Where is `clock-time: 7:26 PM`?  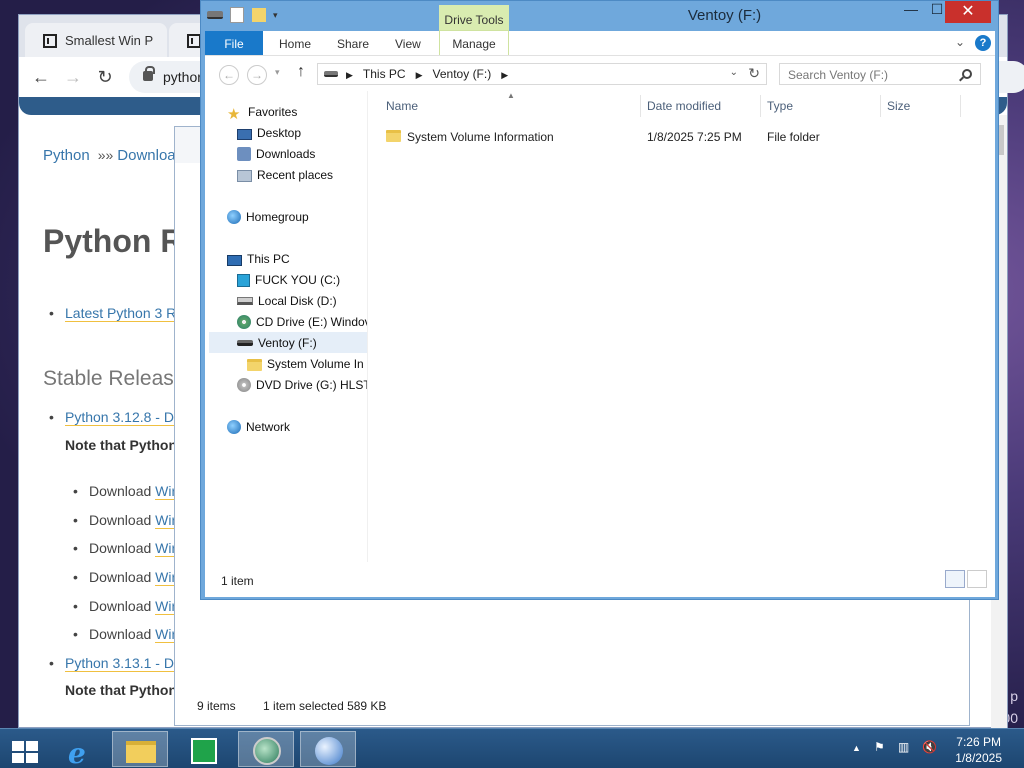
clock-time: 7:26 PM is located at coordinates (978, 742).